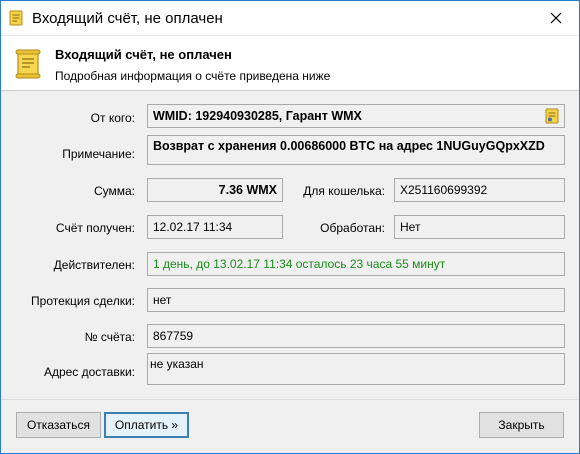 The width and height of the screenshot is (580, 454). I want to click on invoice-number-field: 867759, so click(356, 336).